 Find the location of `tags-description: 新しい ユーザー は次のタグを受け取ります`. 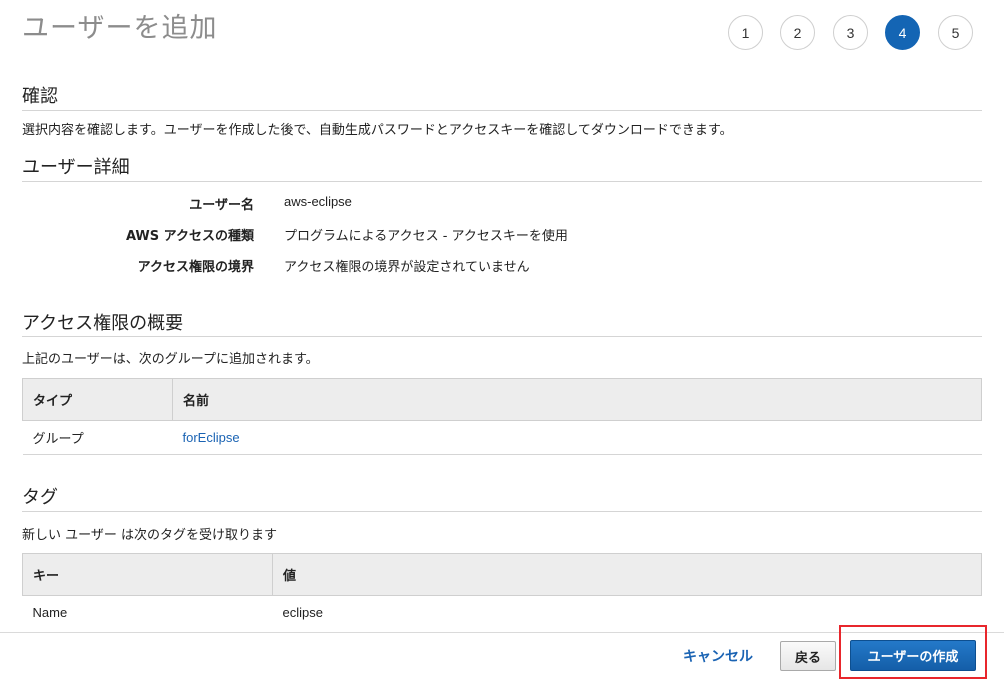

tags-description: 新しい ユーザー は次のタグを受け取ります is located at coordinates (150, 535).